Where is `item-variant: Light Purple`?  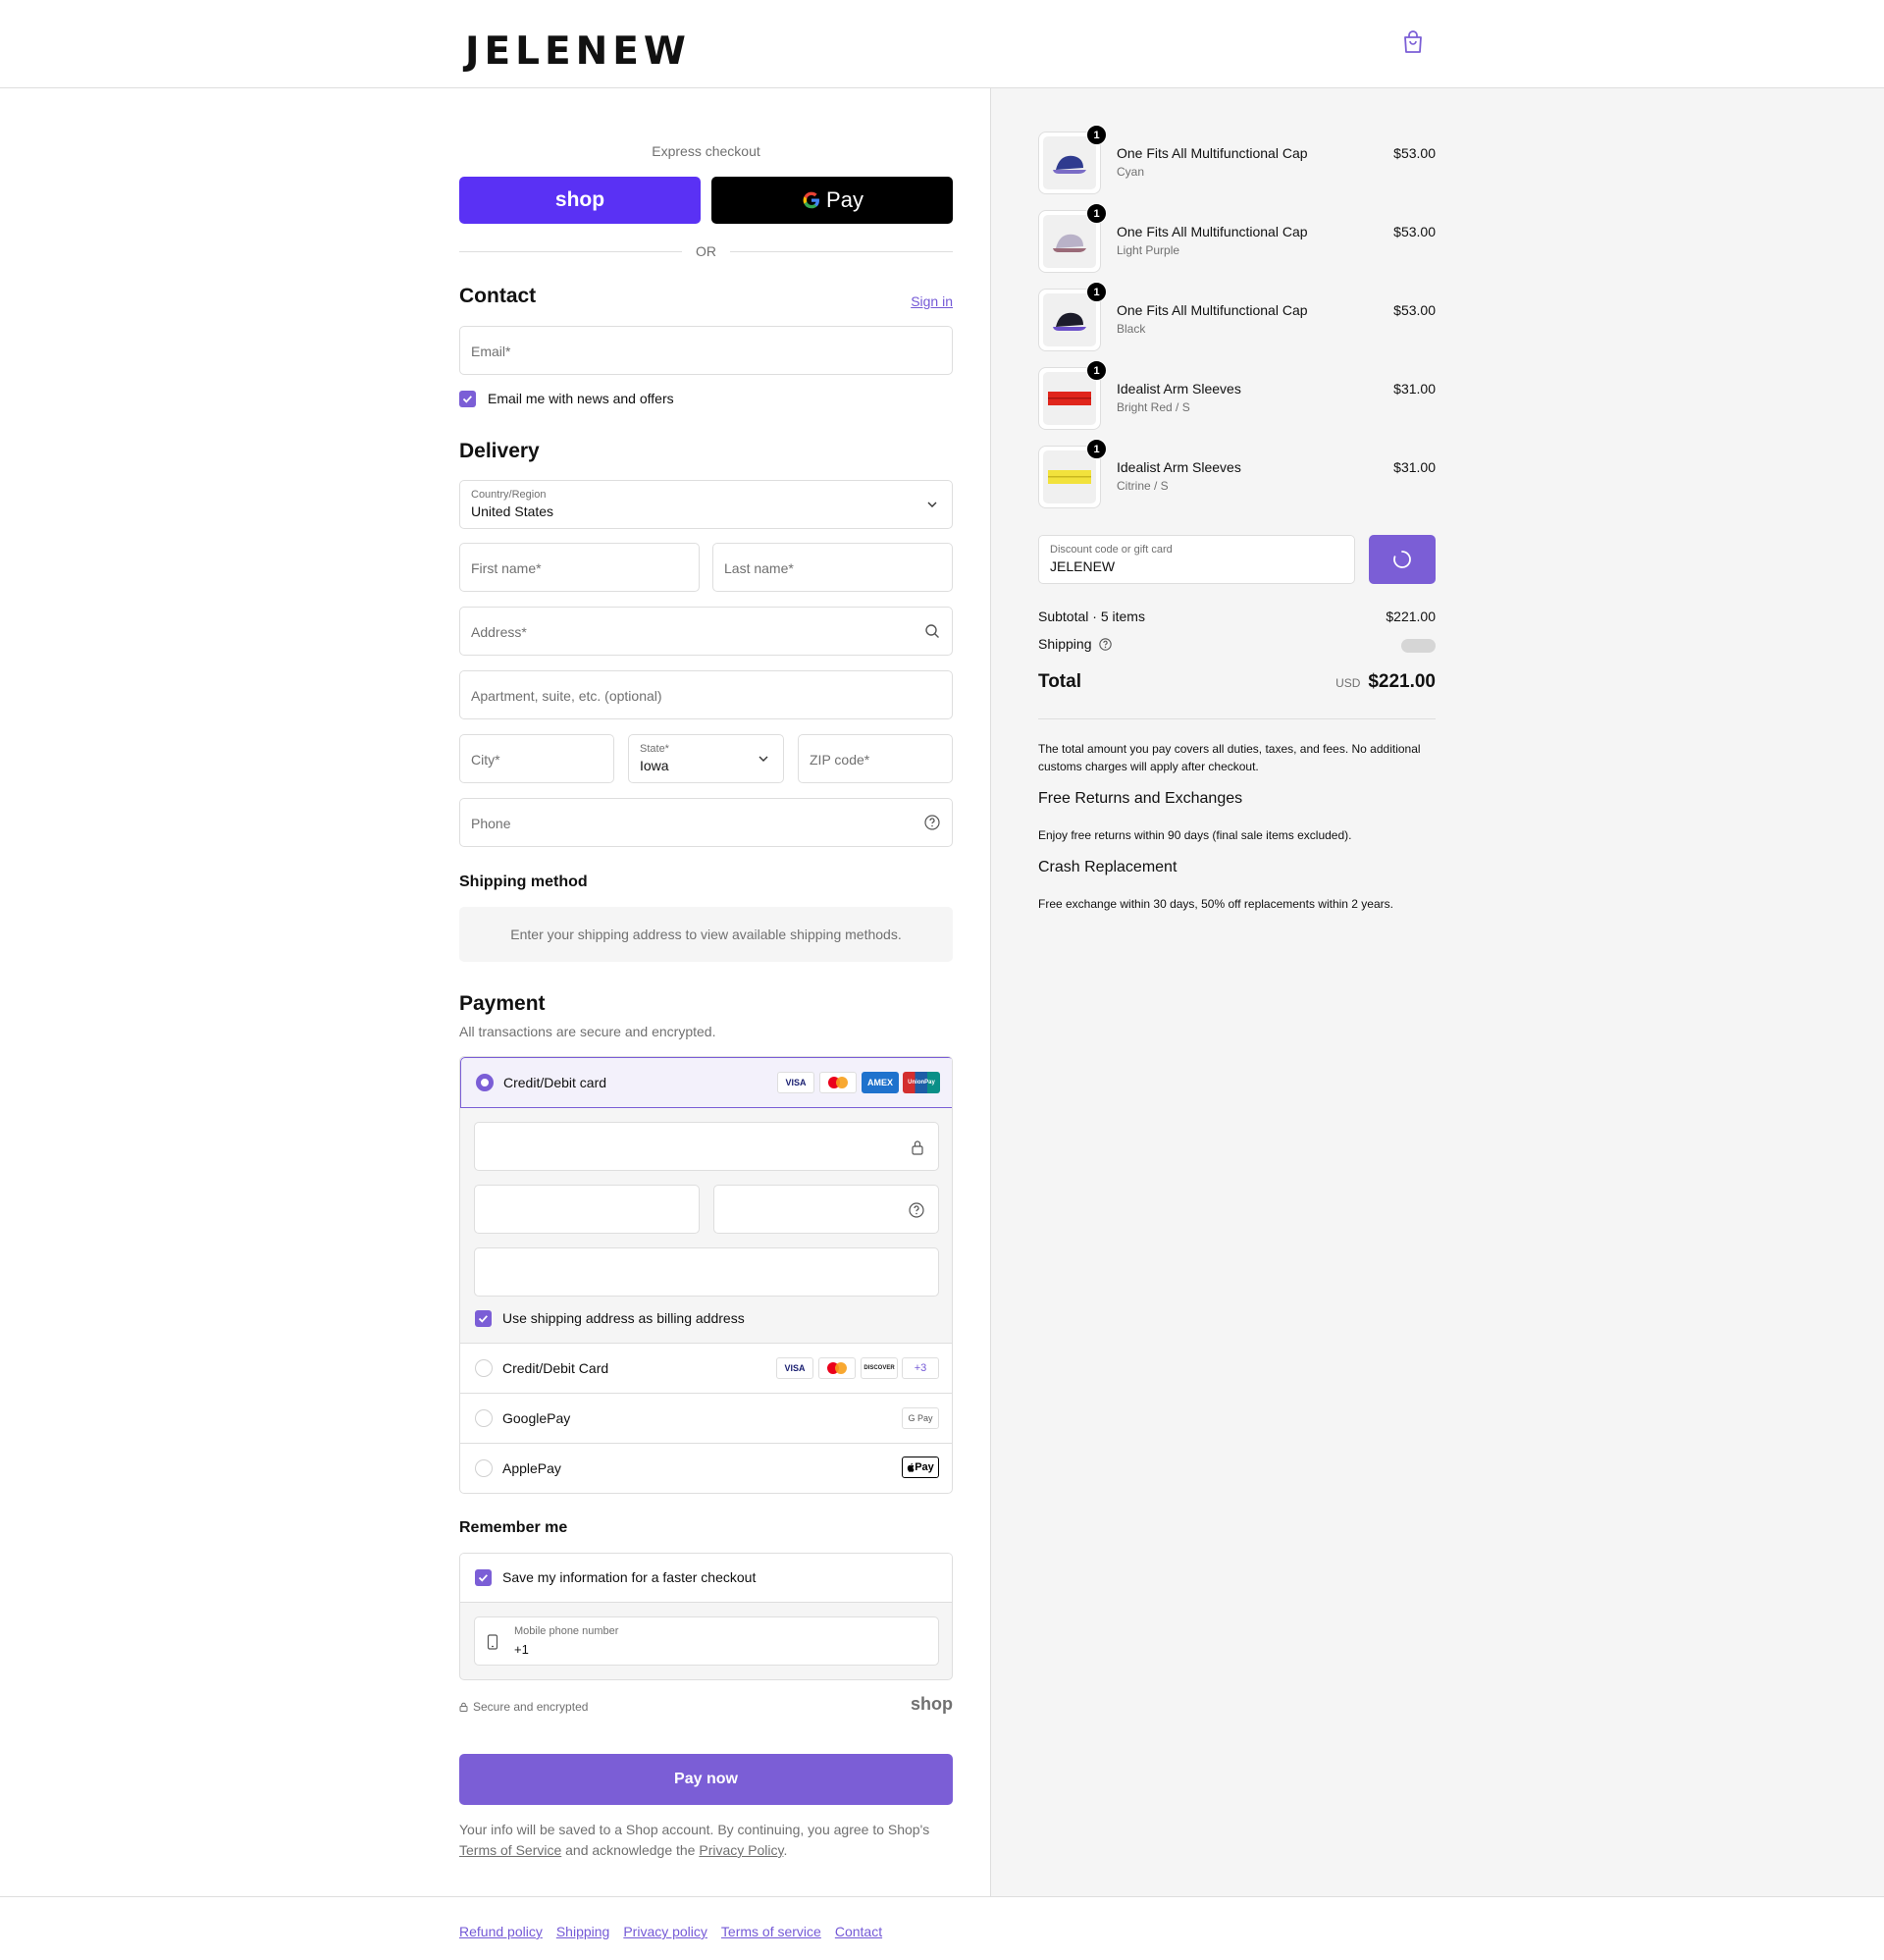 item-variant: Light Purple is located at coordinates (1148, 250).